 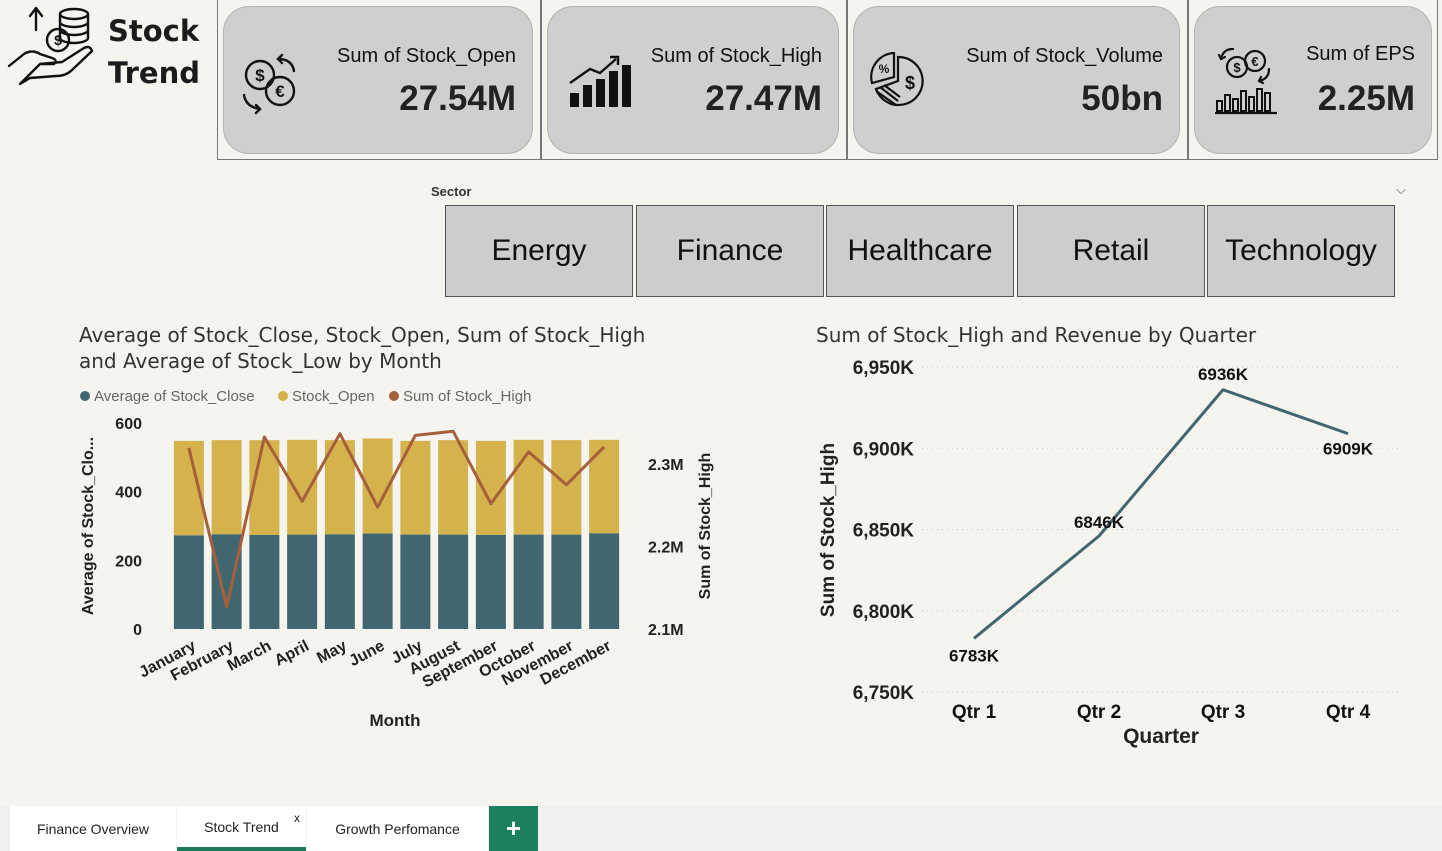 I want to click on y2-axis-title: Sum of Stock_High, so click(x=705, y=526).